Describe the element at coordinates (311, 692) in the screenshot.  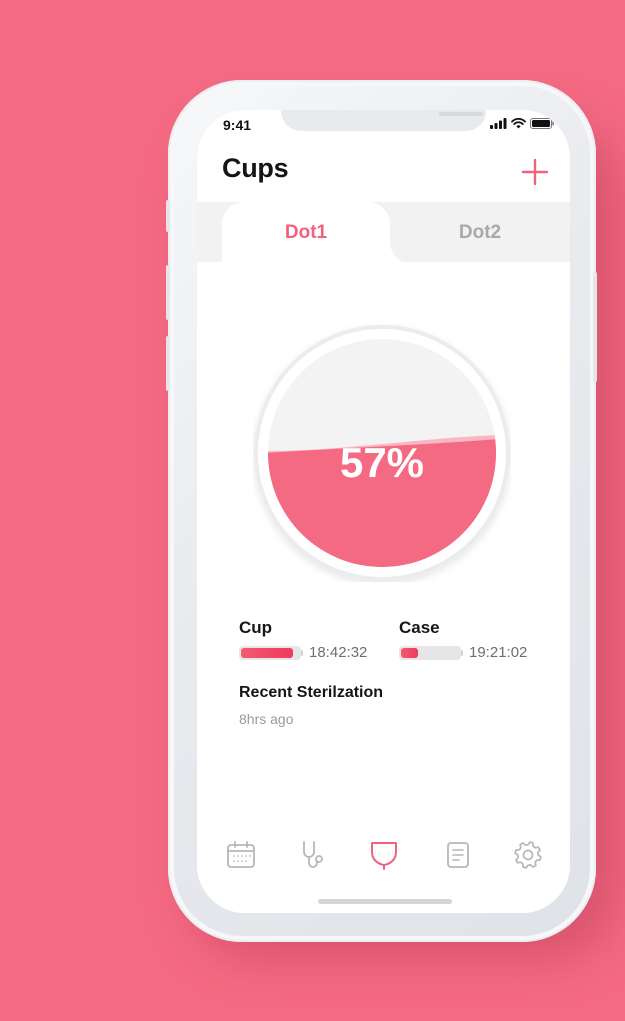
I see `recent-sterilization-title: Recent Sterilzation` at that location.